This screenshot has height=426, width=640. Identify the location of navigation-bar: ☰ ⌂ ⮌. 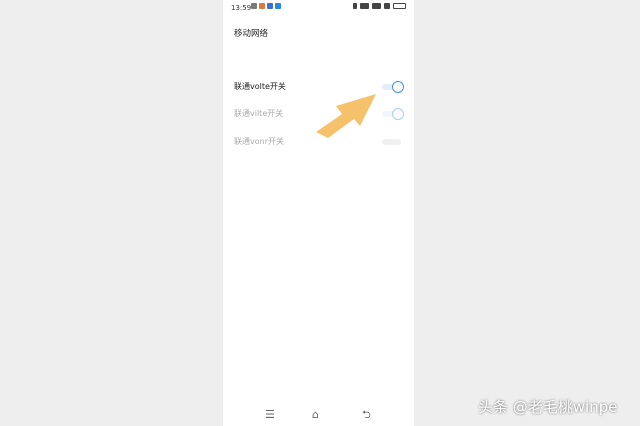
(318, 415).